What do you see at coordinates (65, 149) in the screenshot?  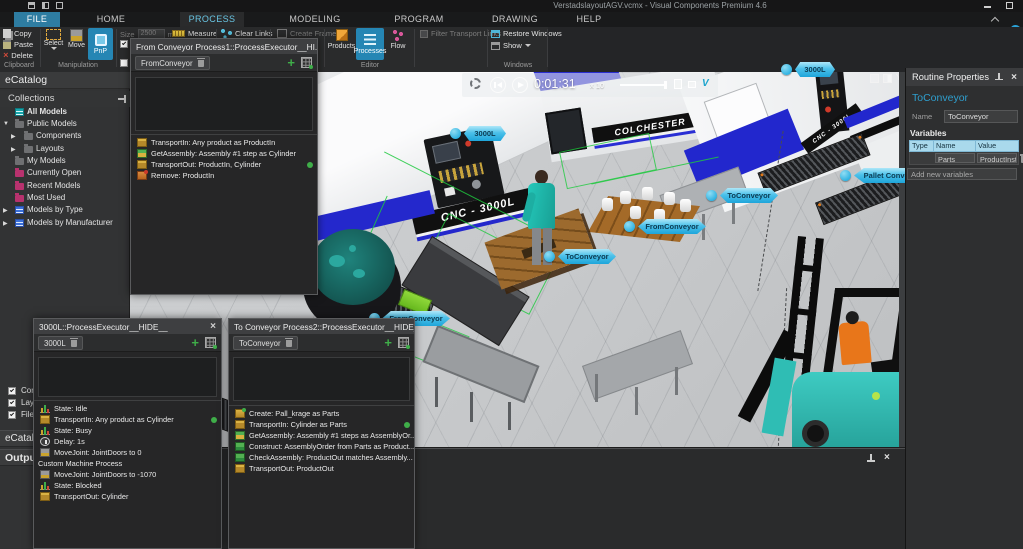 I see `sidebar-item-layouts: ▶ Layouts` at bounding box center [65, 149].